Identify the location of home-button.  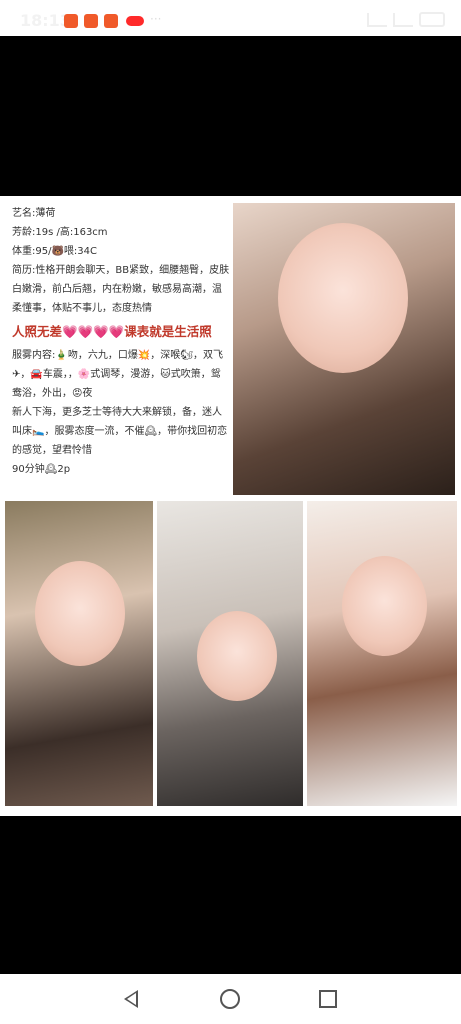
(230, 999).